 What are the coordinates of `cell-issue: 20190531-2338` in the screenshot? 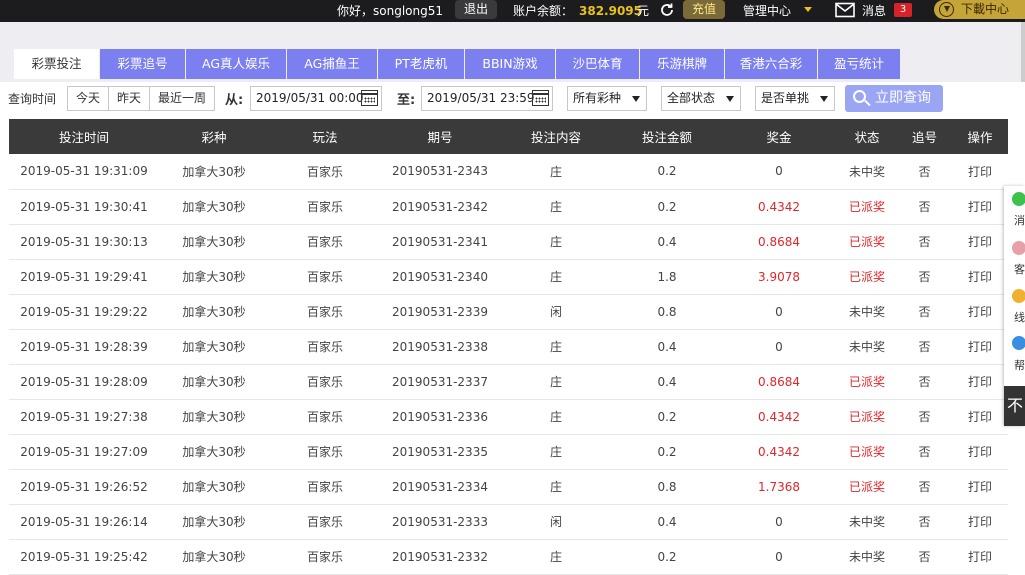 It's located at (440, 346).